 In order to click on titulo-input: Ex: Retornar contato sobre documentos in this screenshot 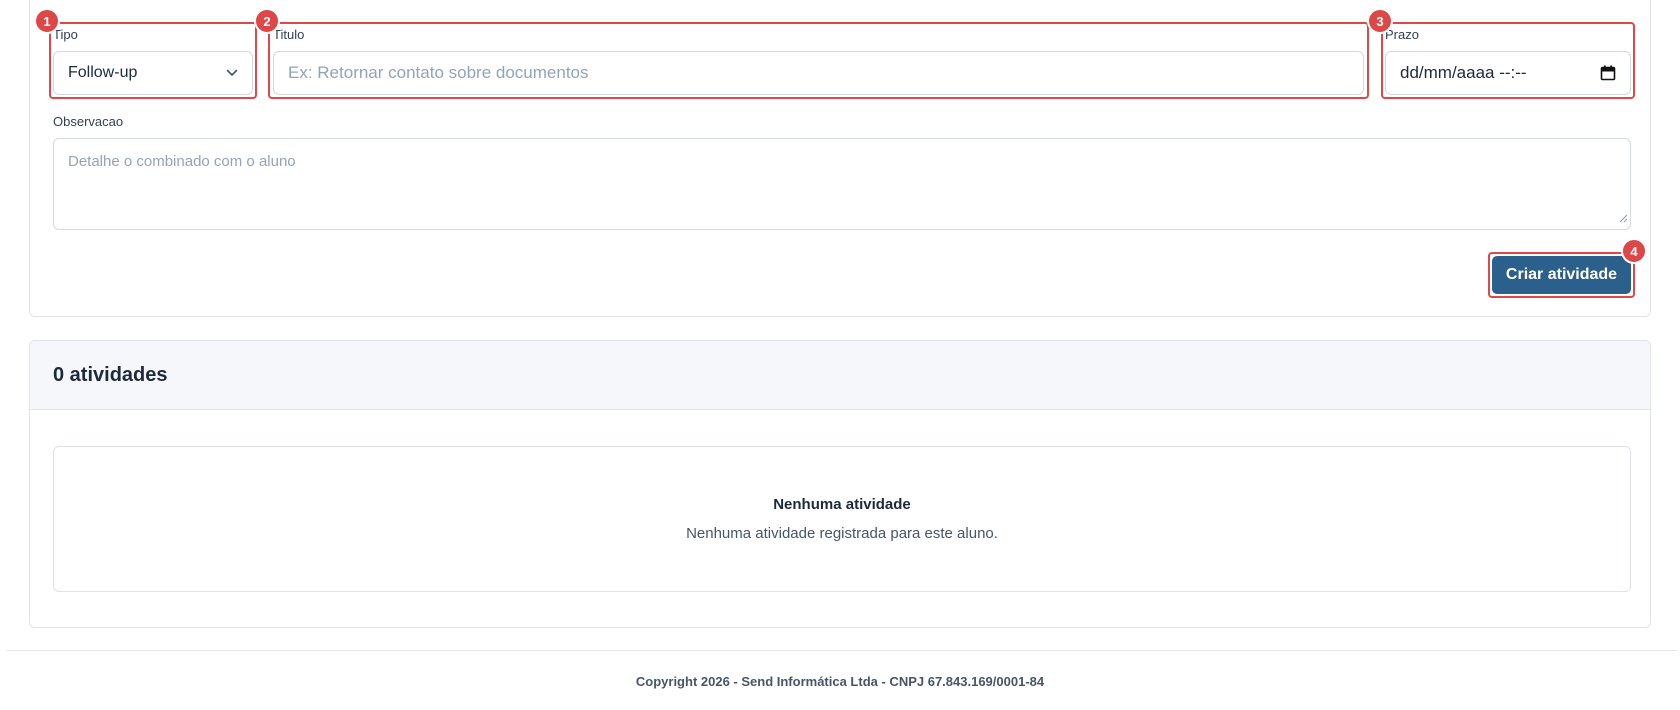, I will do `click(818, 73)`.